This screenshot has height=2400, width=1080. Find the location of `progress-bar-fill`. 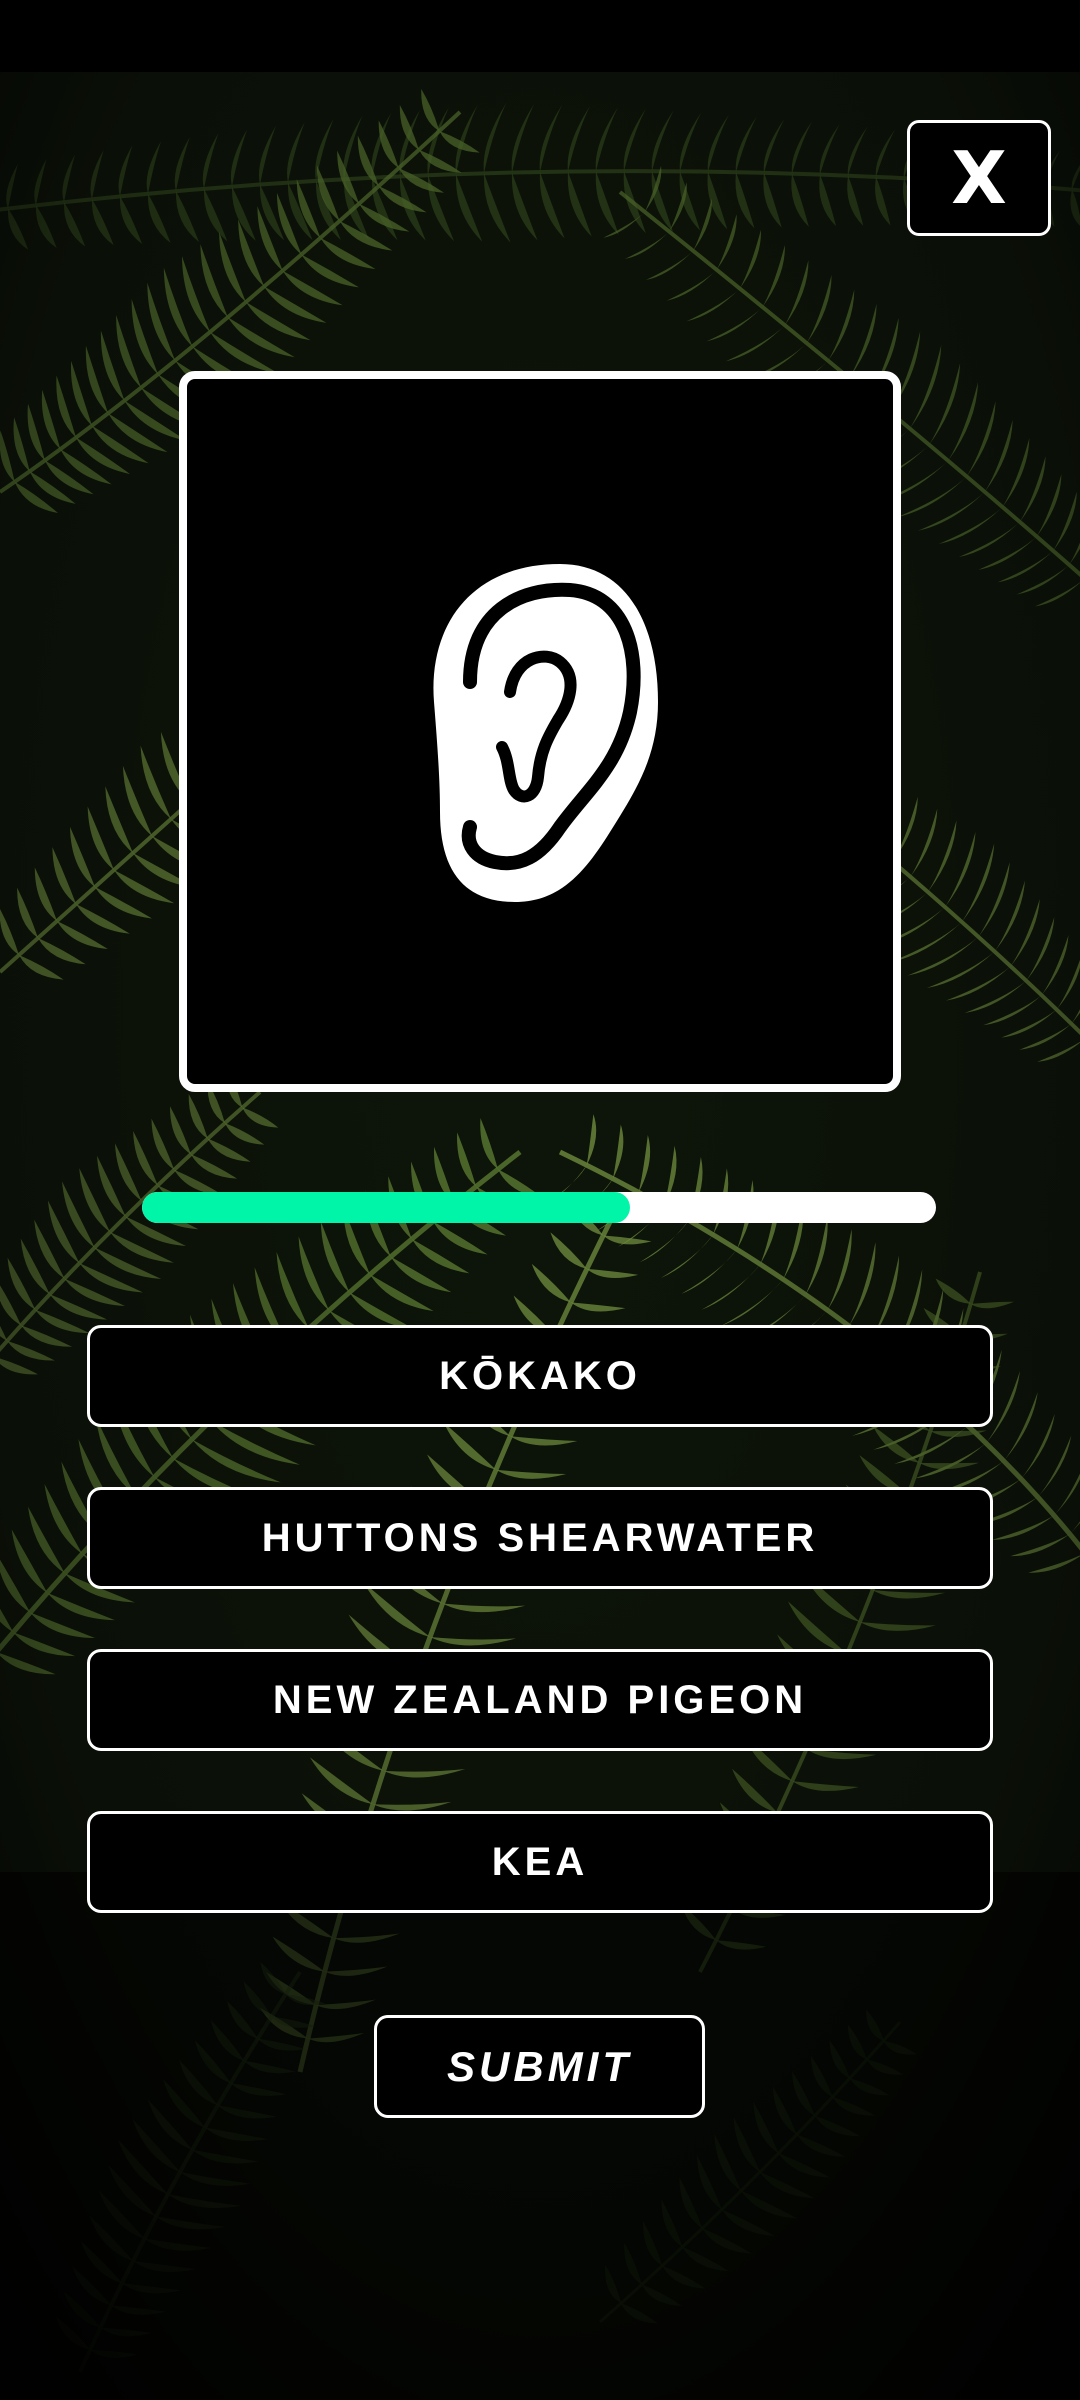

progress-bar-fill is located at coordinates (386, 1207).